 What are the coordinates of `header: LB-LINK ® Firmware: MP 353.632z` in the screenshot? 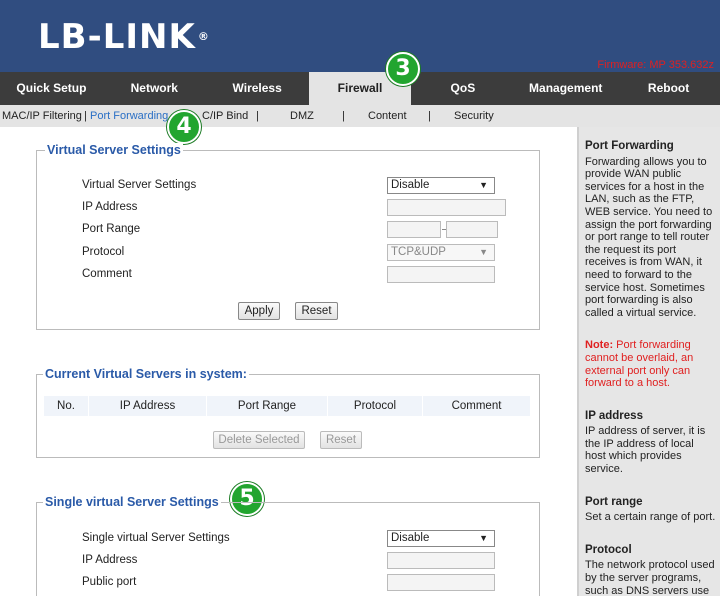 It's located at (360, 36).